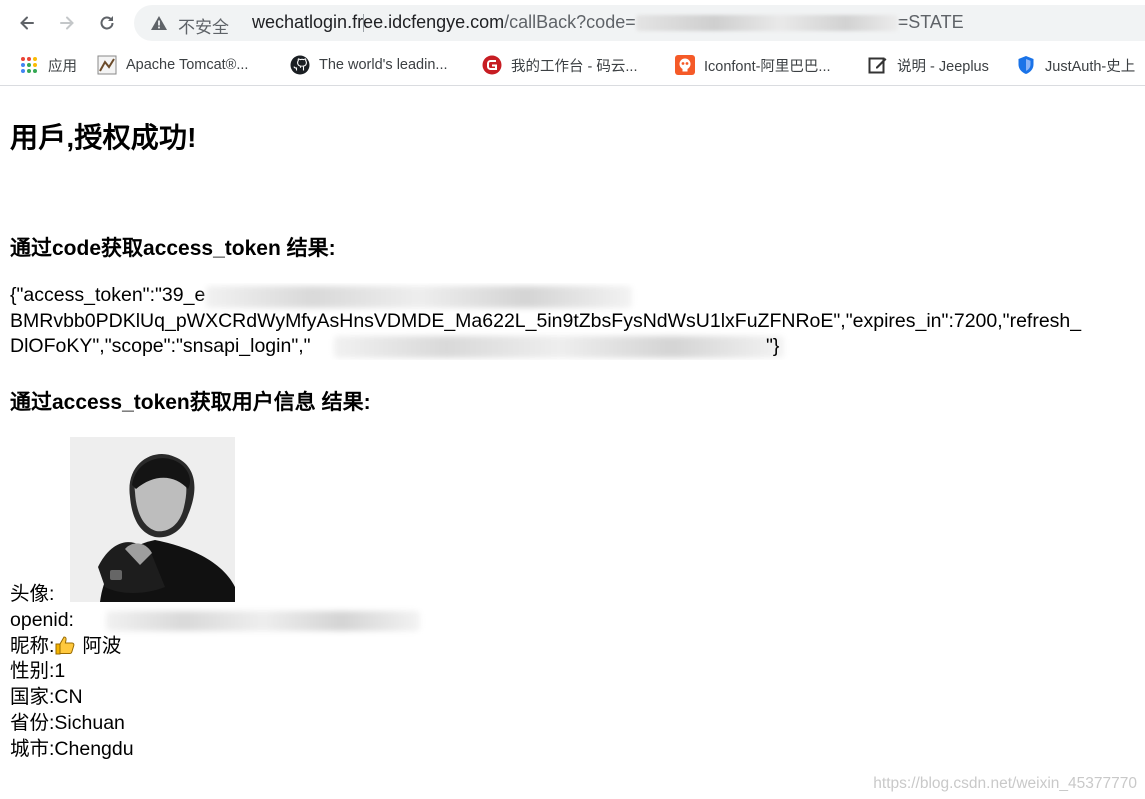 The height and width of the screenshot is (799, 1145). I want to click on reload-icon, so click(107, 23).